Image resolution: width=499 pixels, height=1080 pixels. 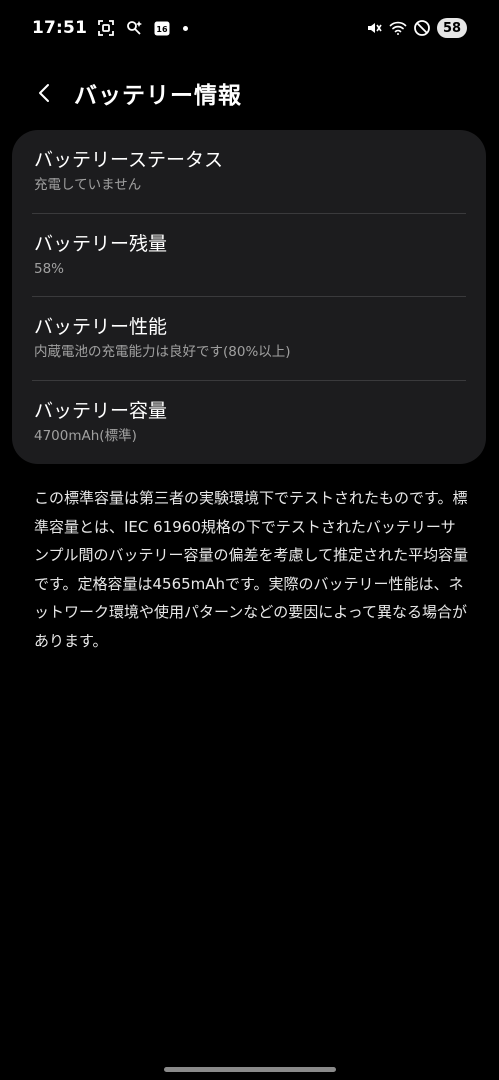 I want to click on status-bar: 17:51 16 58, so click(x=249, y=28).